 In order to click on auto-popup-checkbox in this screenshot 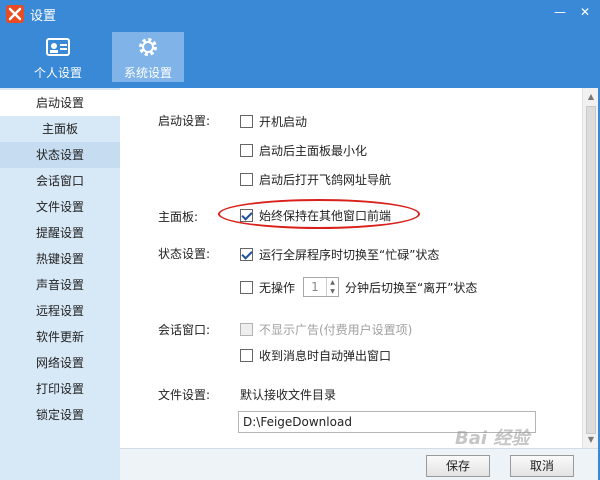, I will do `click(246, 355)`.